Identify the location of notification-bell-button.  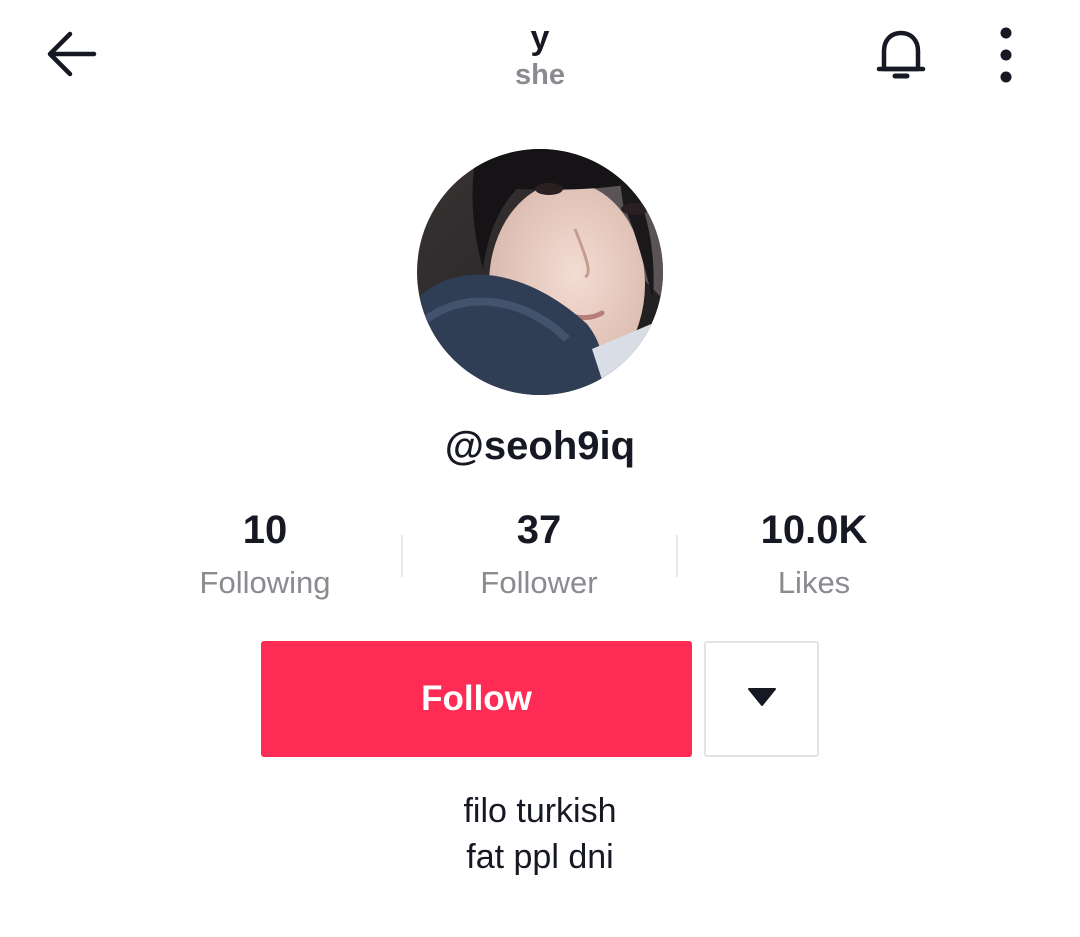
(901, 57).